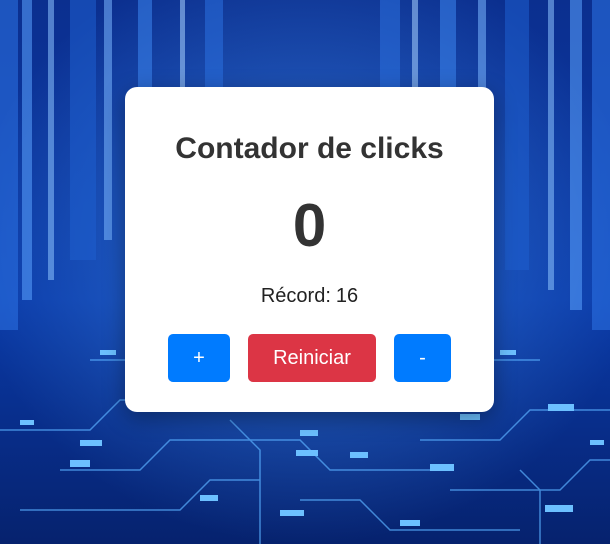  I want to click on counter-title: Contador de clicks, so click(309, 148).